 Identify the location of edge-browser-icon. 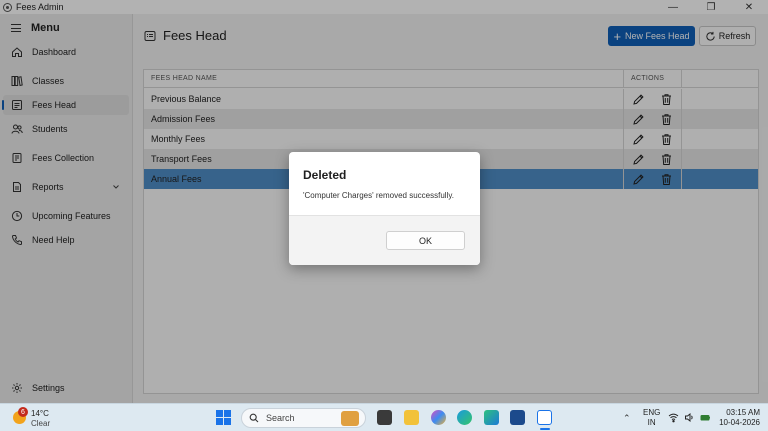
(464, 417).